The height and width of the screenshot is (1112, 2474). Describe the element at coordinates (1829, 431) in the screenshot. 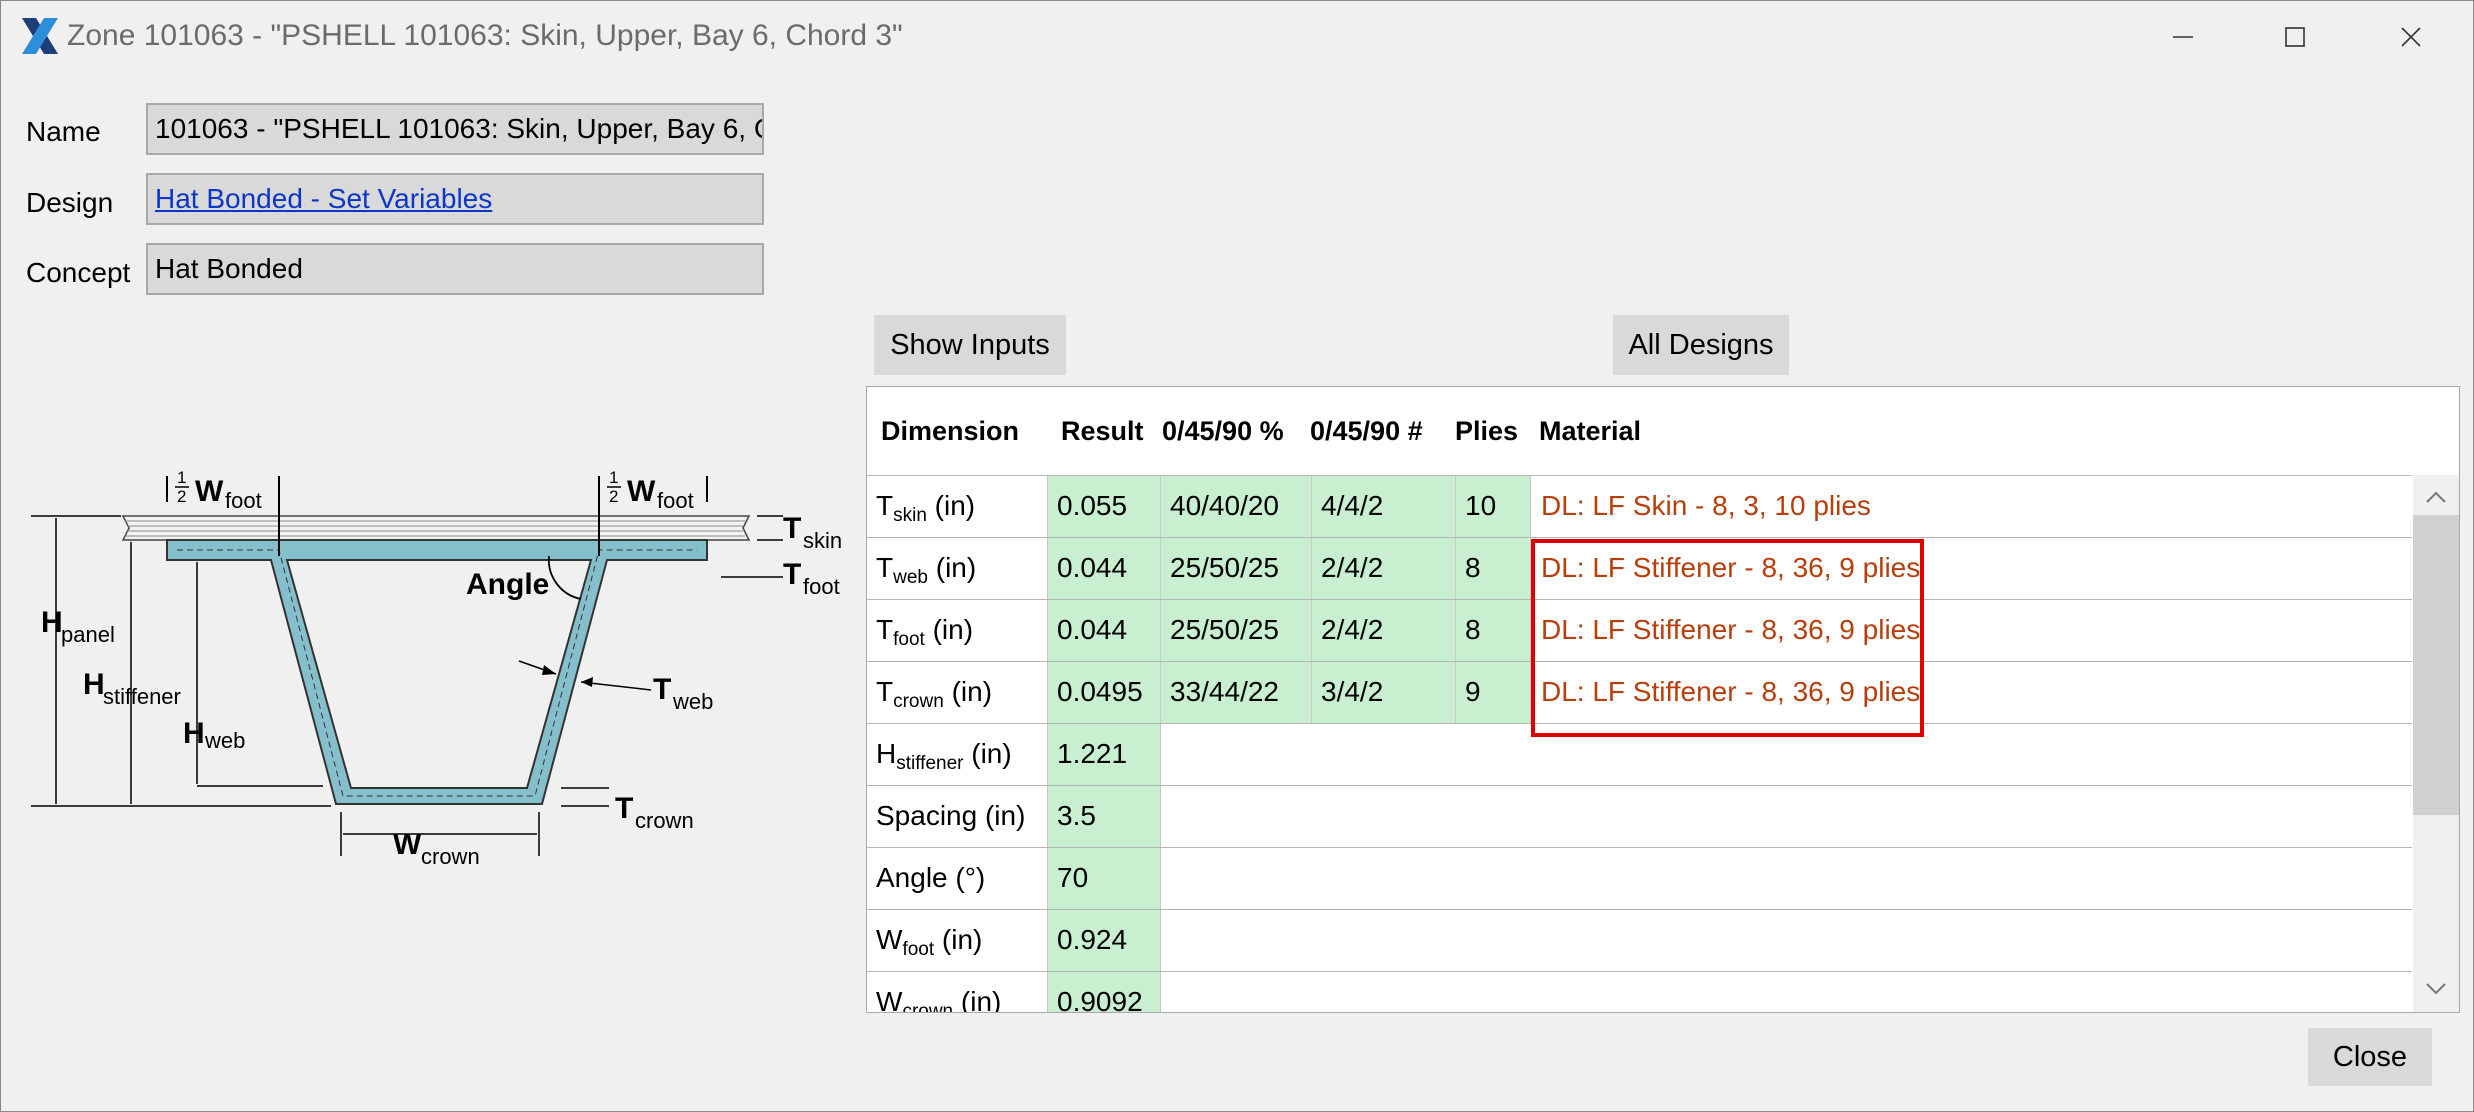

I see `header-material: Material` at that location.